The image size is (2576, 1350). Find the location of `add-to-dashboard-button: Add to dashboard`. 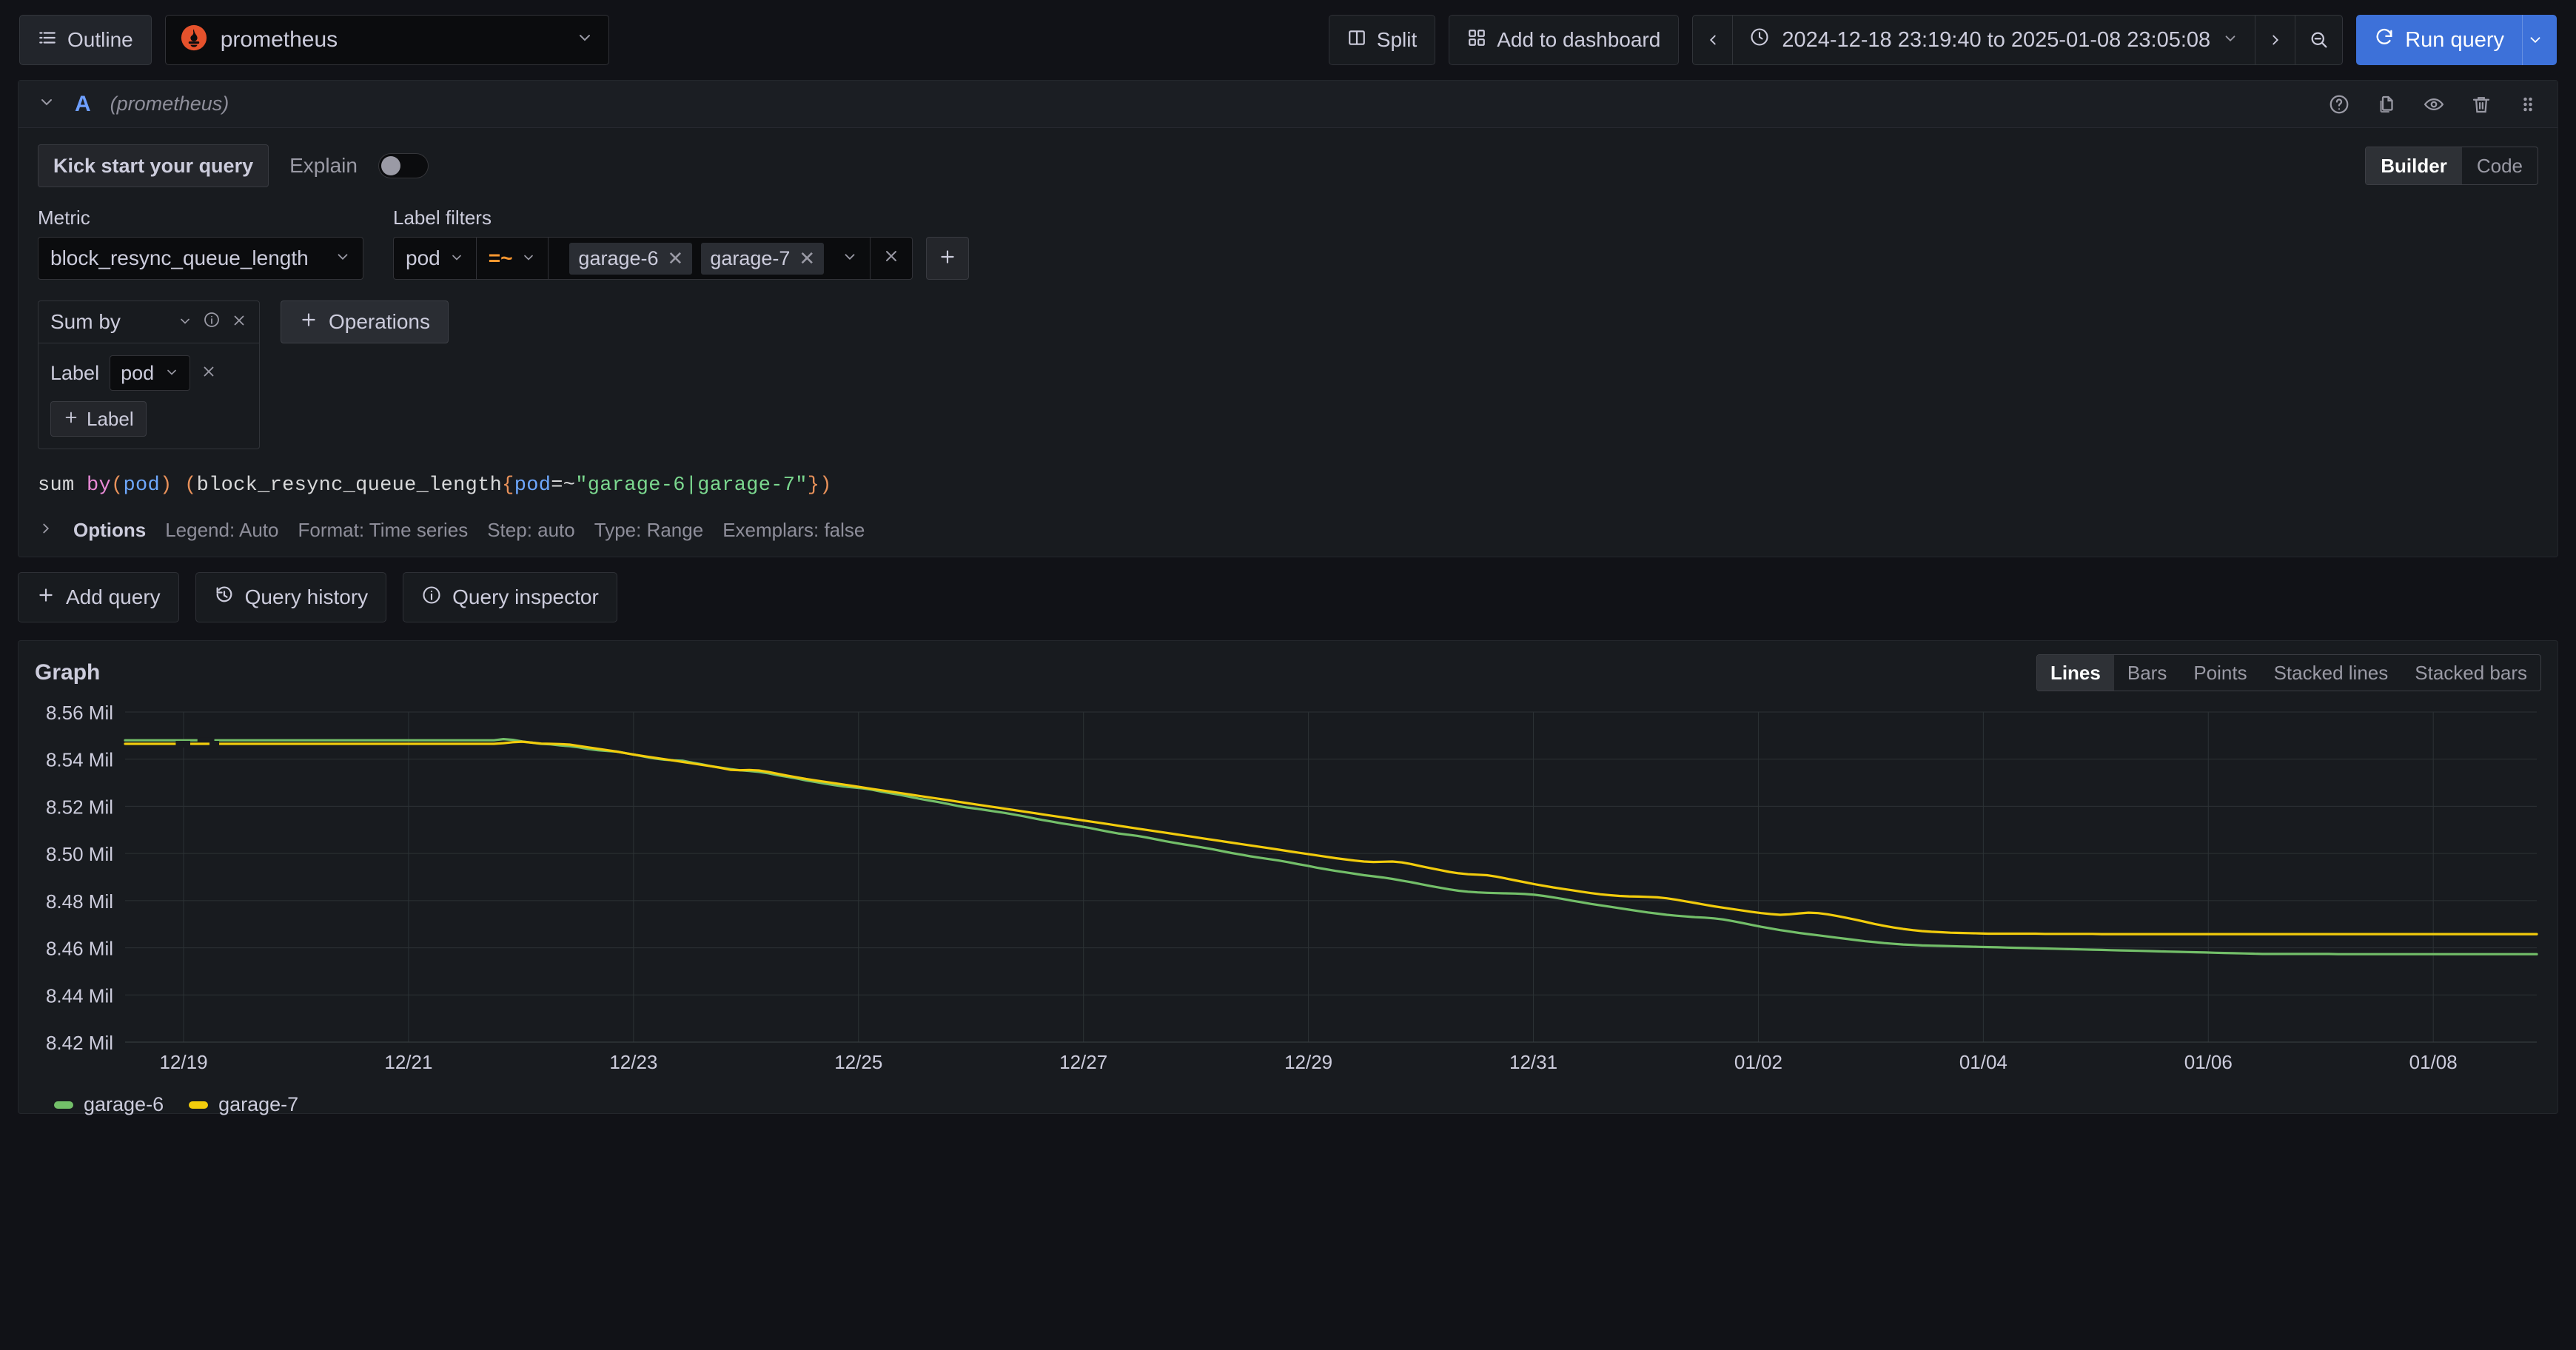

add-to-dashboard-button: Add to dashboard is located at coordinates (1564, 40).